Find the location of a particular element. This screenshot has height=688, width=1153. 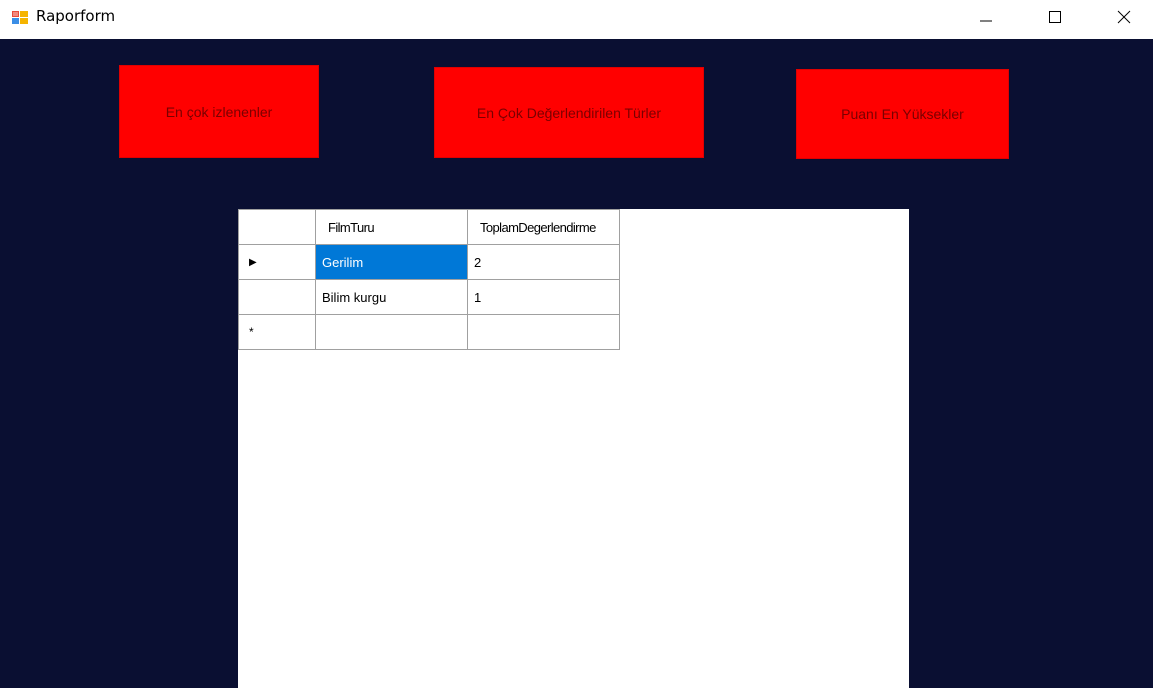

new-row: * is located at coordinates (429, 332).